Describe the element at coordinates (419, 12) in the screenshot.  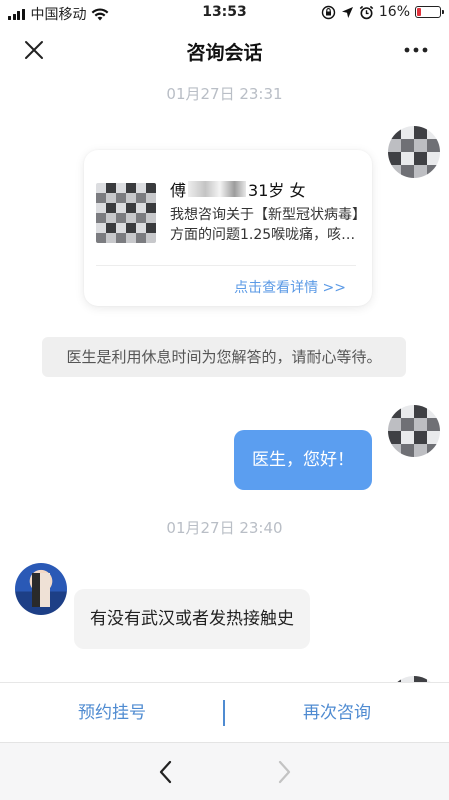
I see `battery-level` at that location.